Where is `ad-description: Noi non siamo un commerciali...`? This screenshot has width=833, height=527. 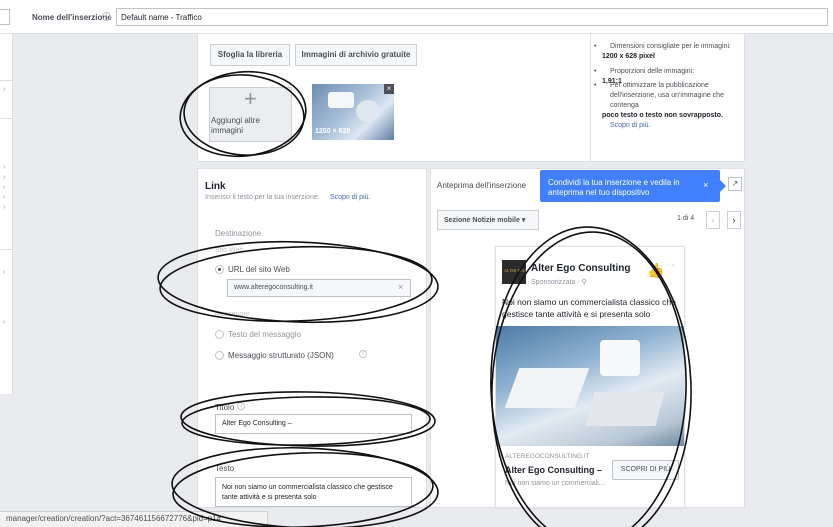 ad-description: Noi non siamo un commerciali... is located at coordinates (555, 483).